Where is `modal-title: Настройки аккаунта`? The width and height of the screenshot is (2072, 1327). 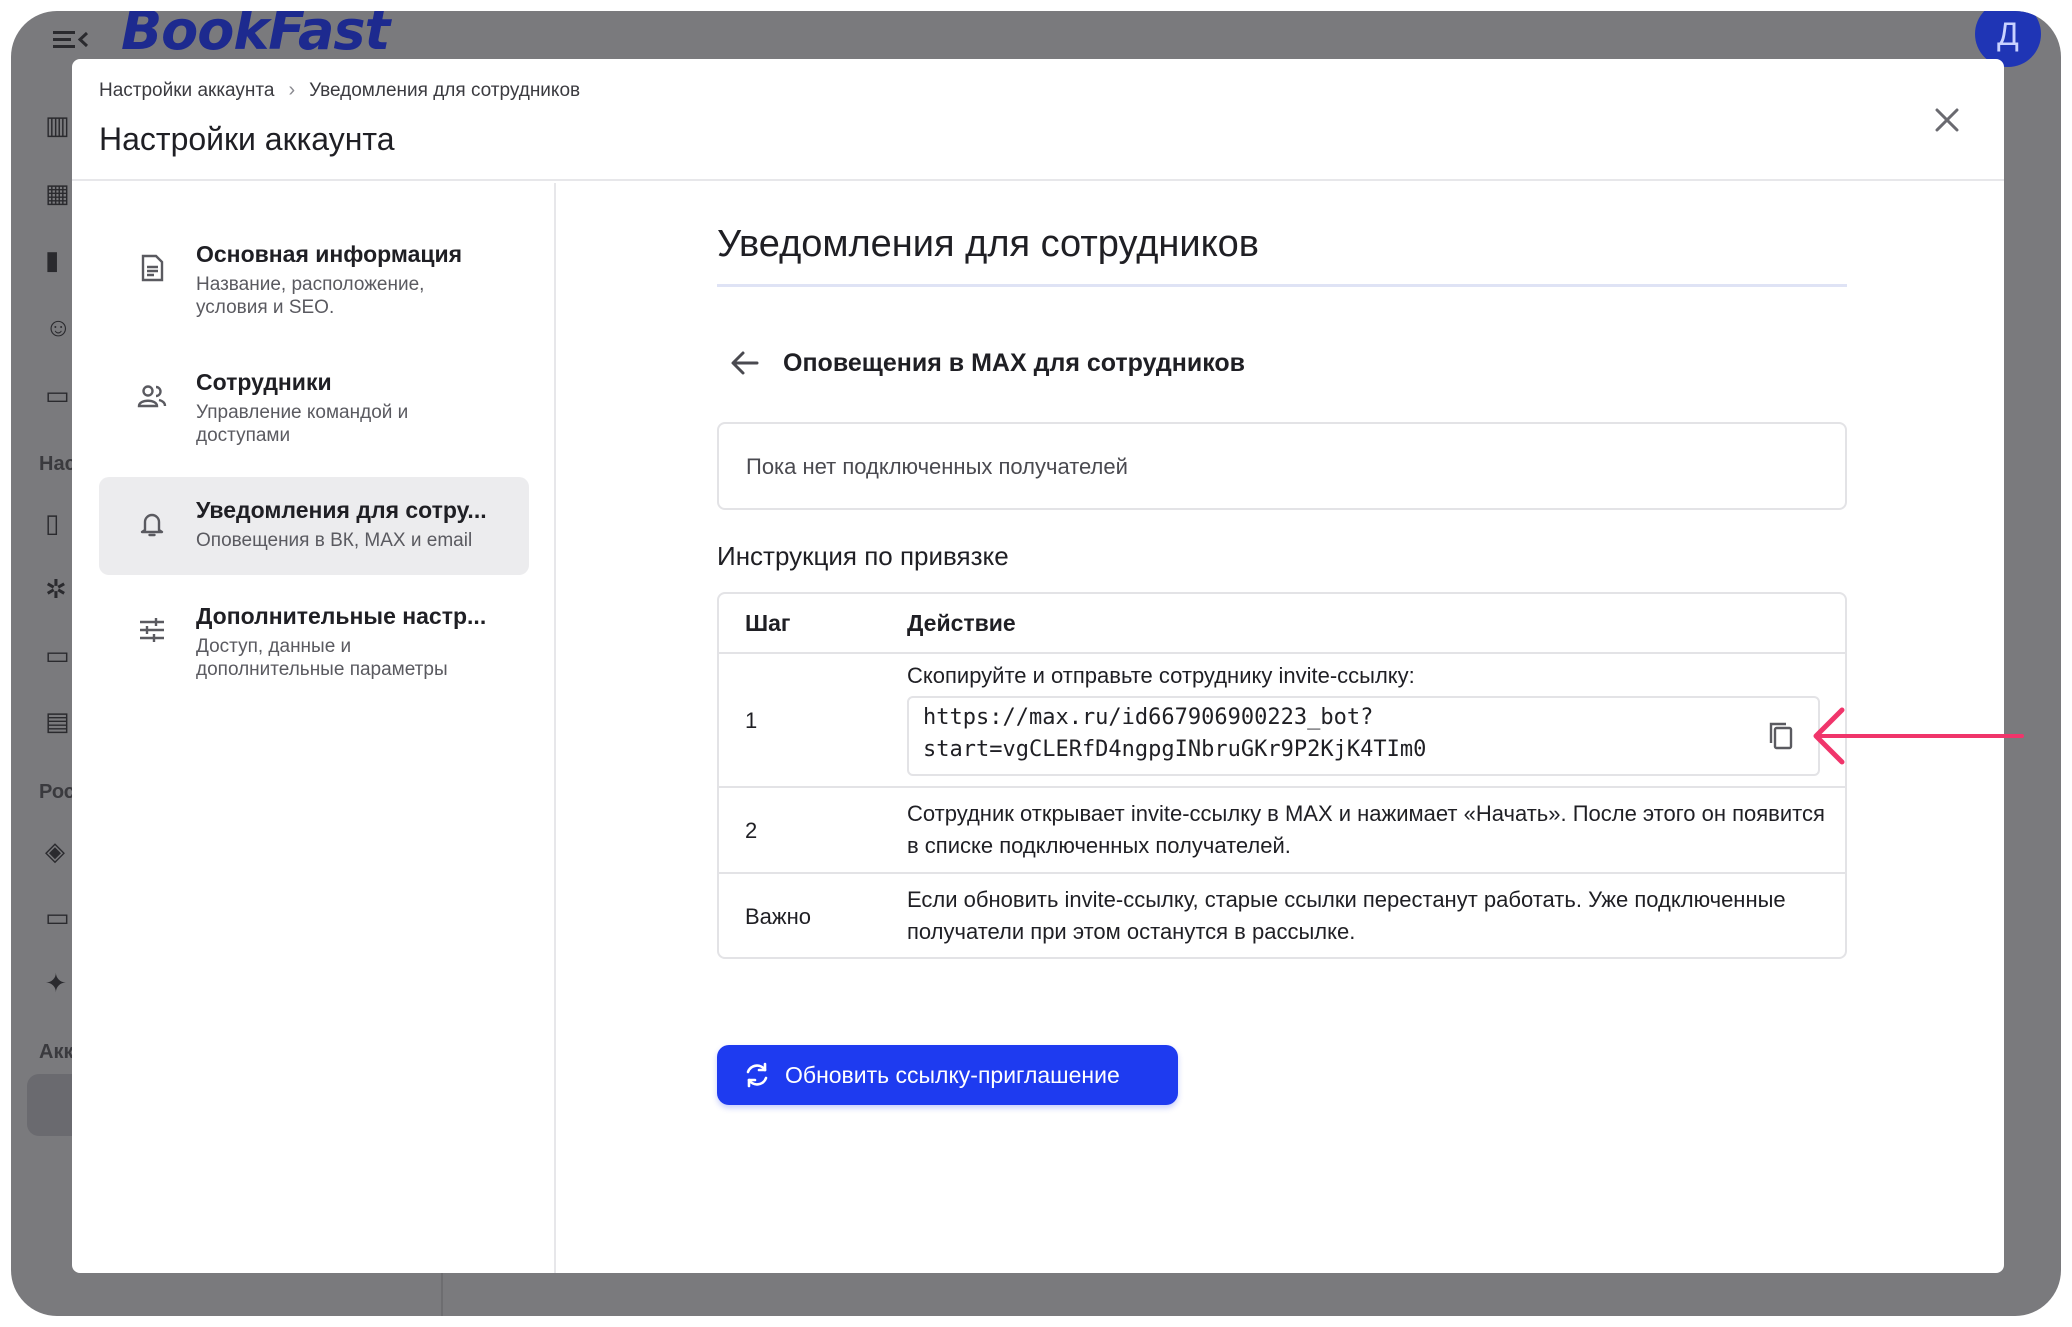
modal-title: Настройки аккаунта is located at coordinates (247, 139).